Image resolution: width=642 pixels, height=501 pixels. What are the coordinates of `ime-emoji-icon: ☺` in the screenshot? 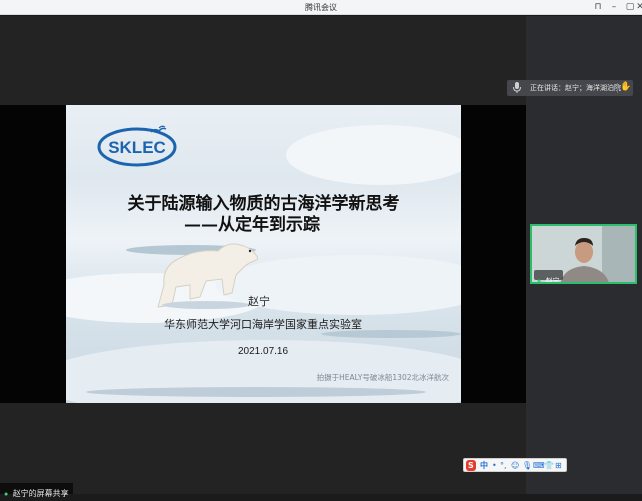 It's located at (515, 465).